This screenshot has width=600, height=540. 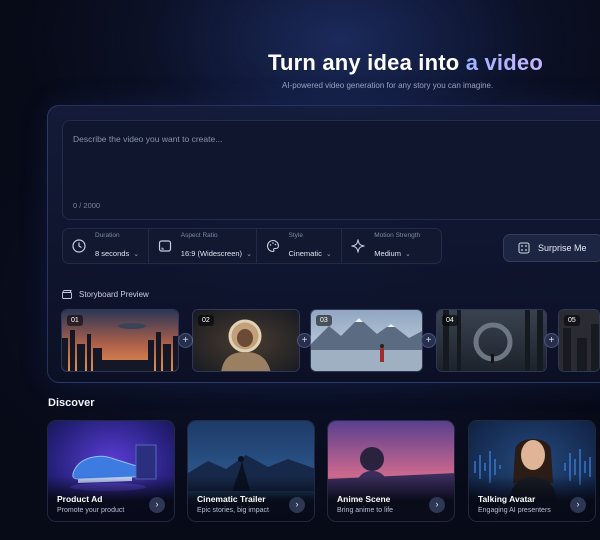 What do you see at coordinates (324, 320) in the screenshot?
I see `frame-number: 03` at bounding box center [324, 320].